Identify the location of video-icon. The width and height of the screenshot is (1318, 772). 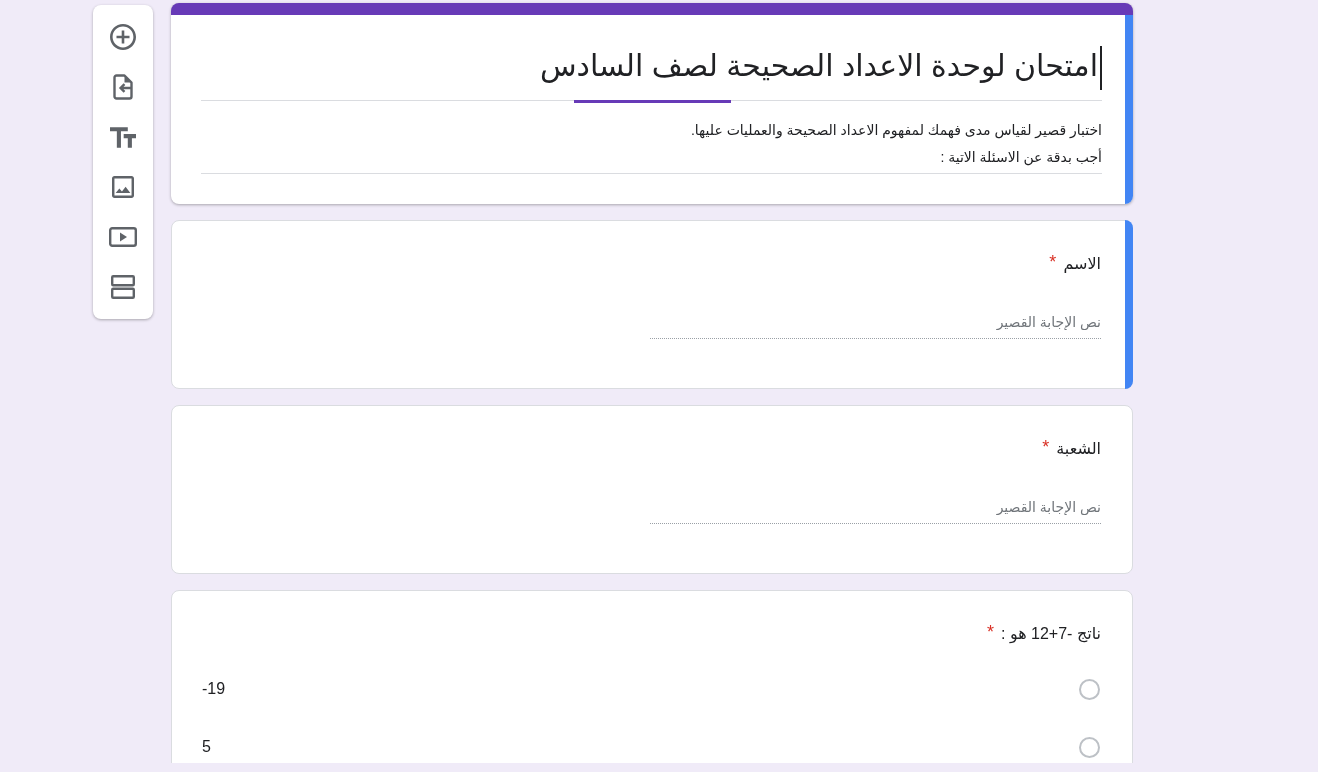
(123, 237).